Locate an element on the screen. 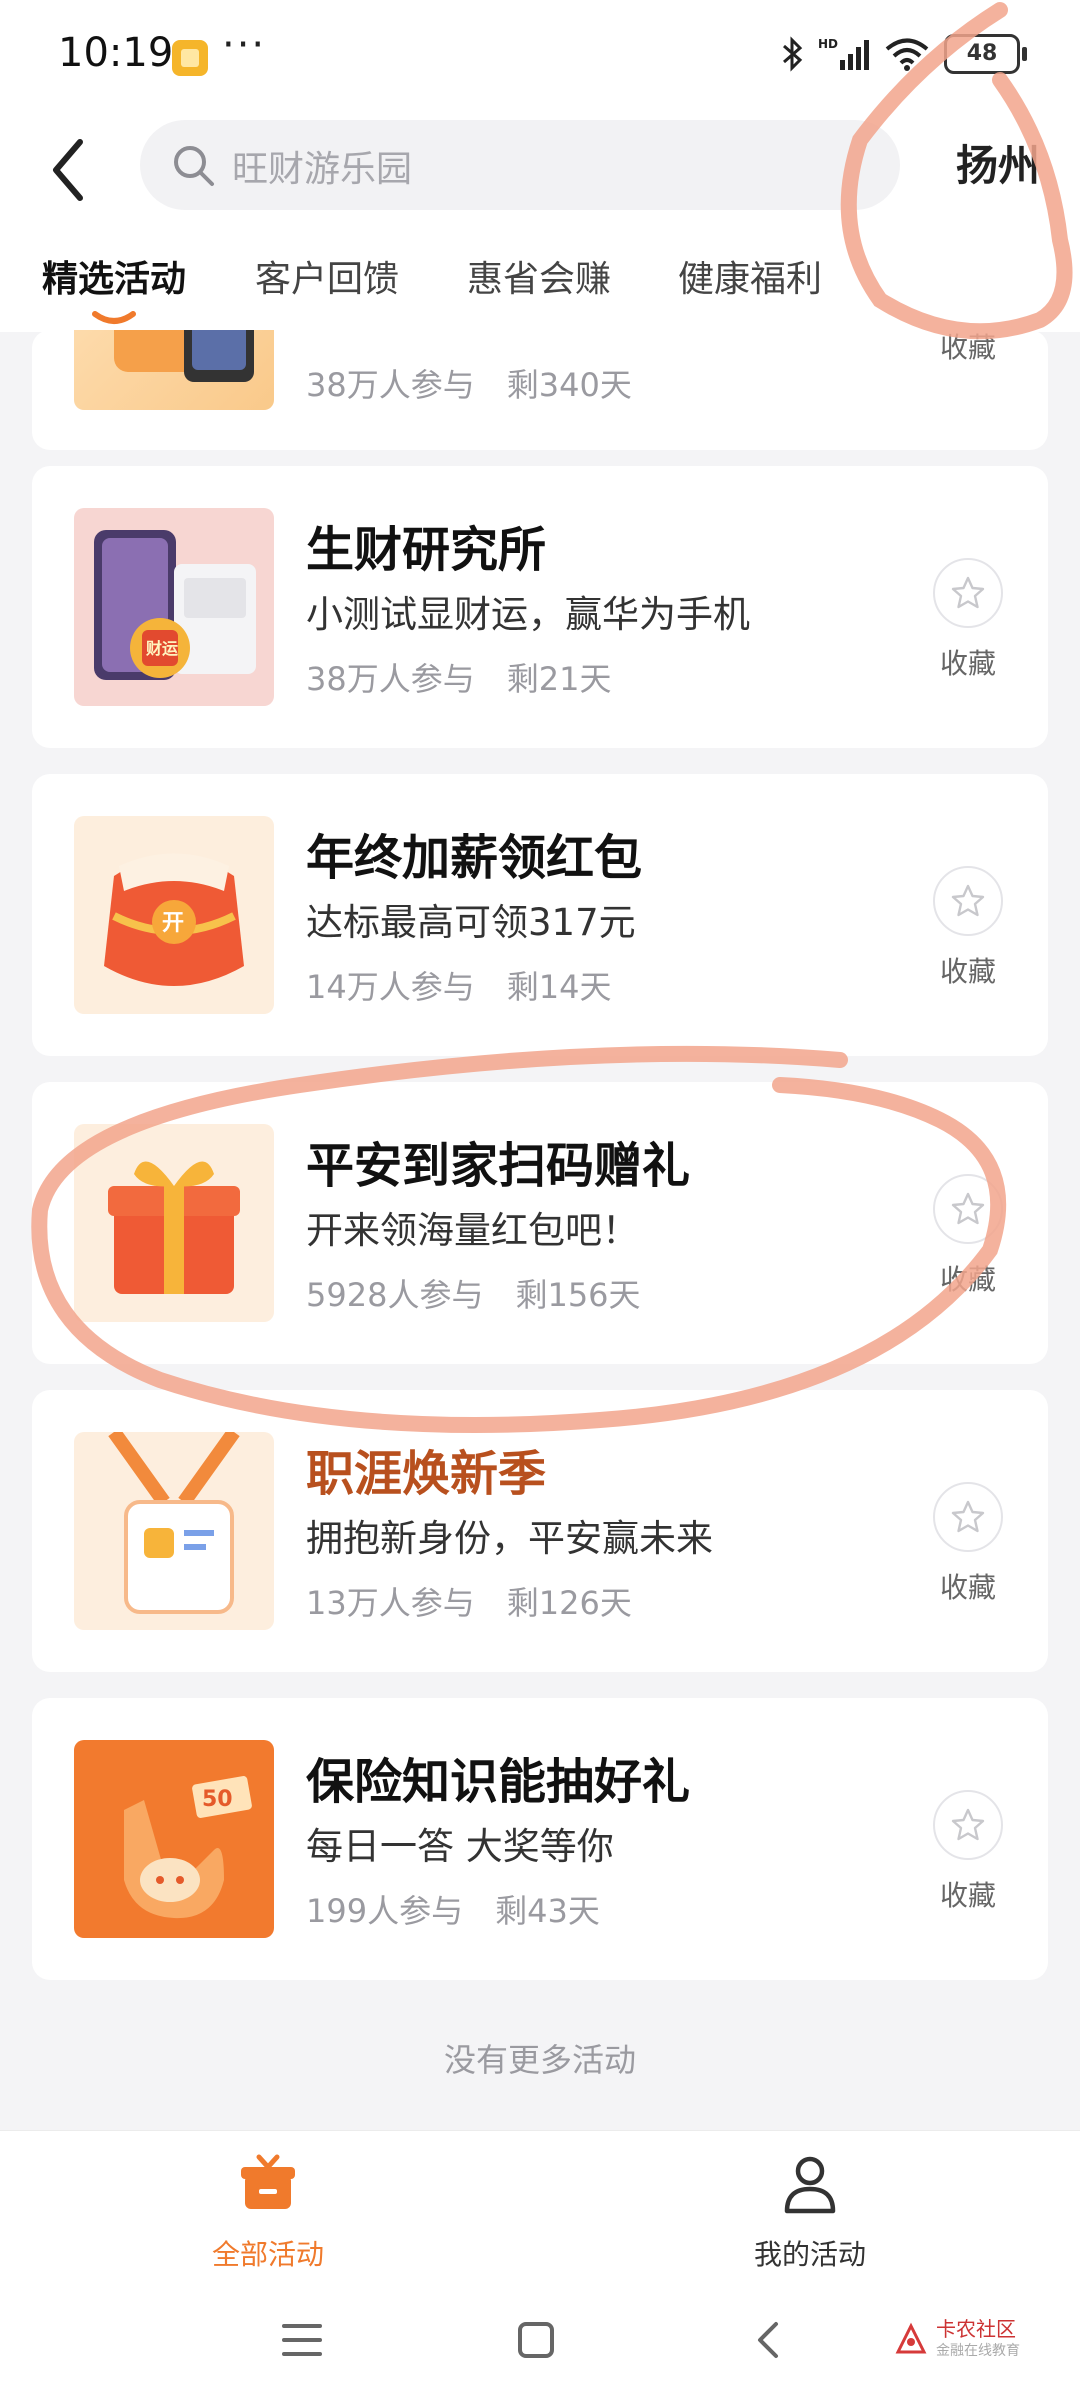 This screenshot has height=2400, width=1080. nav-my-activities-label: 我的活动 is located at coordinates (809, 2254).